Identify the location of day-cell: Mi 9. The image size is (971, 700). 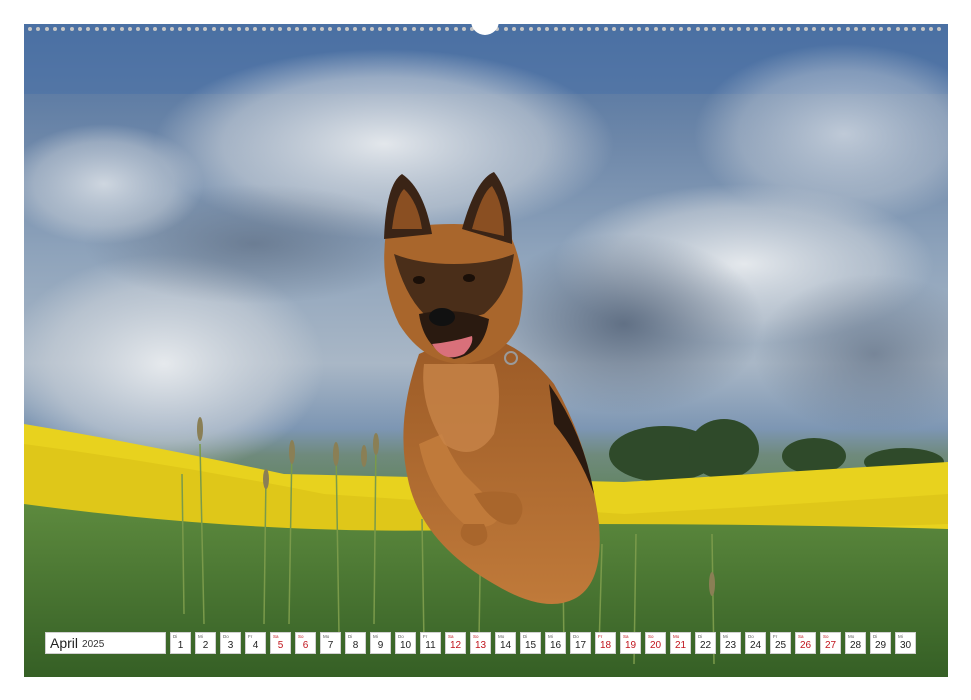
(380, 643).